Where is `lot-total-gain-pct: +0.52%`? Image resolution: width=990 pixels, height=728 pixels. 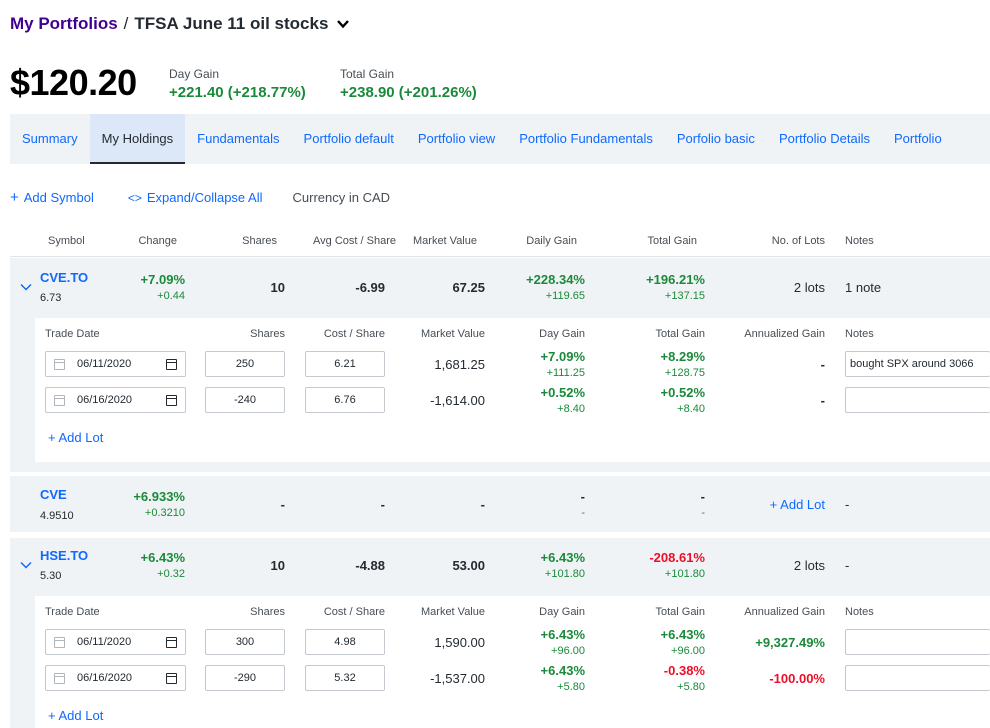 lot-total-gain-pct: +0.52% is located at coordinates (682, 392).